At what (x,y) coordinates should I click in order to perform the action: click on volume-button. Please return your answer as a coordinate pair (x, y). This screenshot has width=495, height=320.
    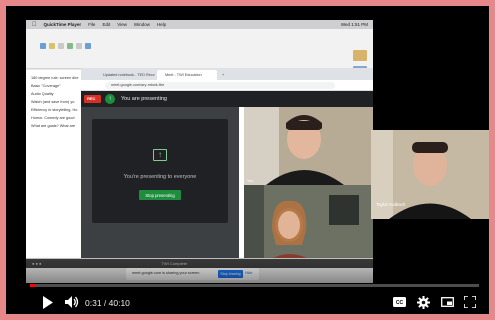
    Looking at the image, I should click on (72, 302).